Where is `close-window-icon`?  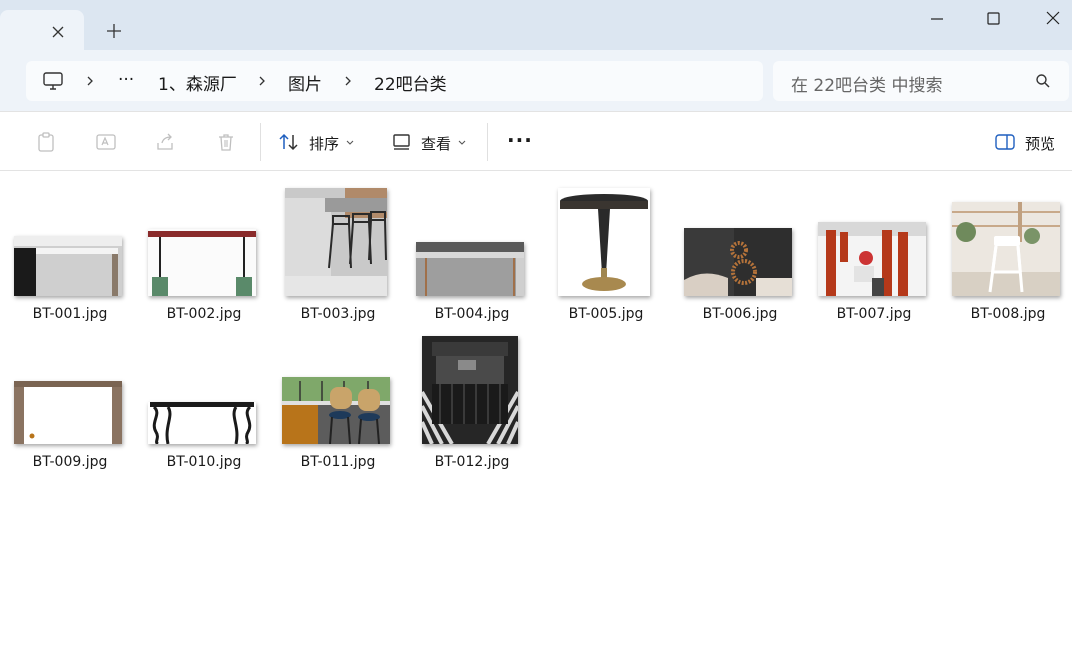 close-window-icon is located at coordinates (1049, 19).